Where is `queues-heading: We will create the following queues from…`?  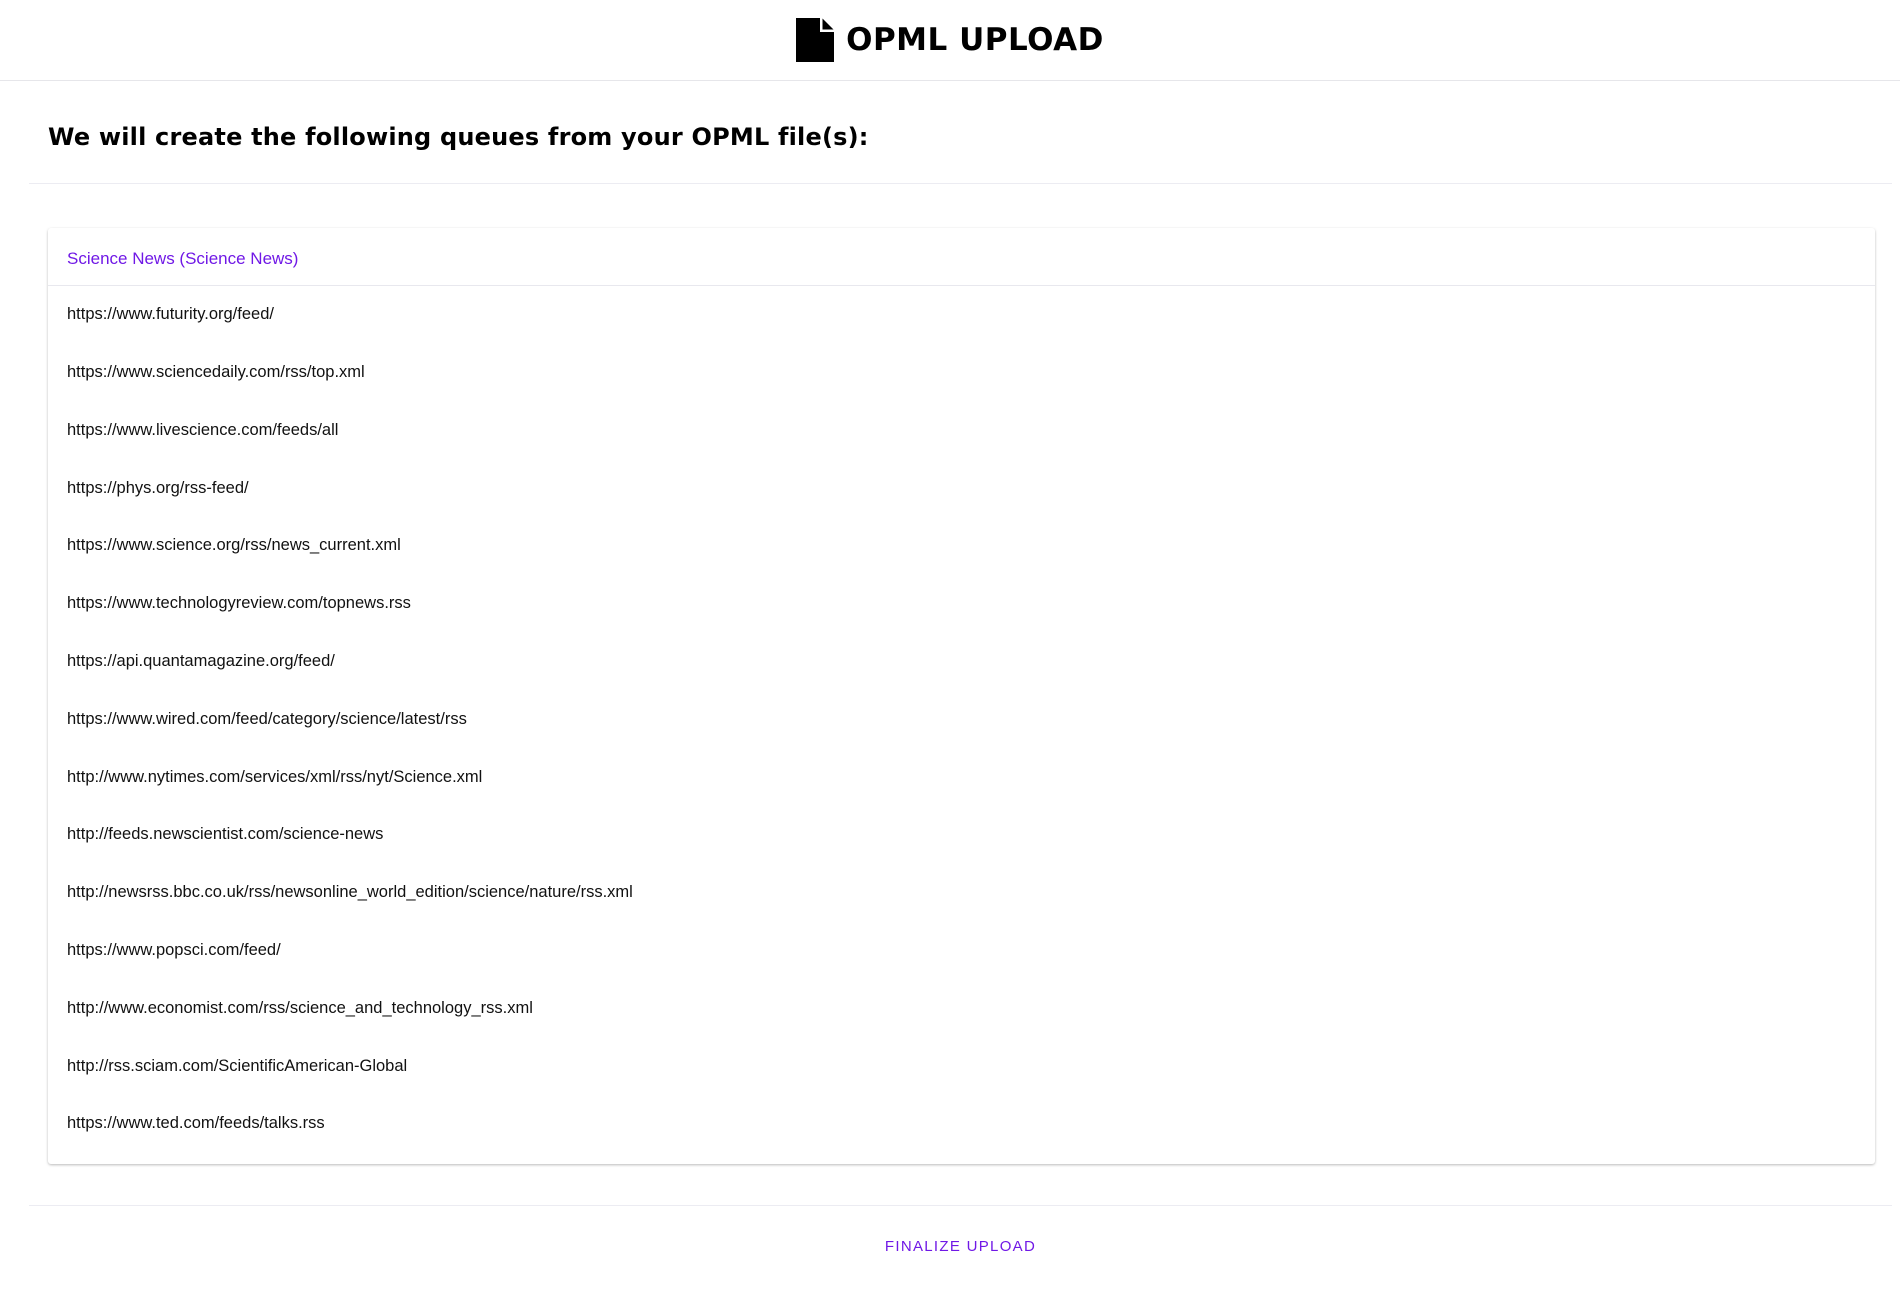
queues-heading: We will create the following queues from… is located at coordinates (458, 137).